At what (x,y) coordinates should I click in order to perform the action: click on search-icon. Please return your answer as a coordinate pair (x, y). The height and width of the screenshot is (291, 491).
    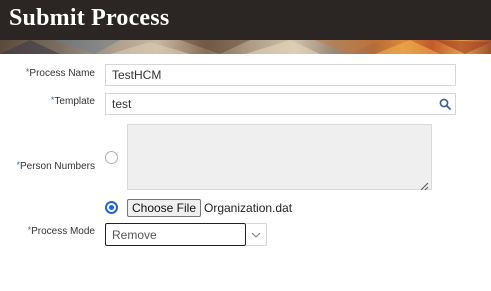
    Looking at the image, I should click on (445, 104).